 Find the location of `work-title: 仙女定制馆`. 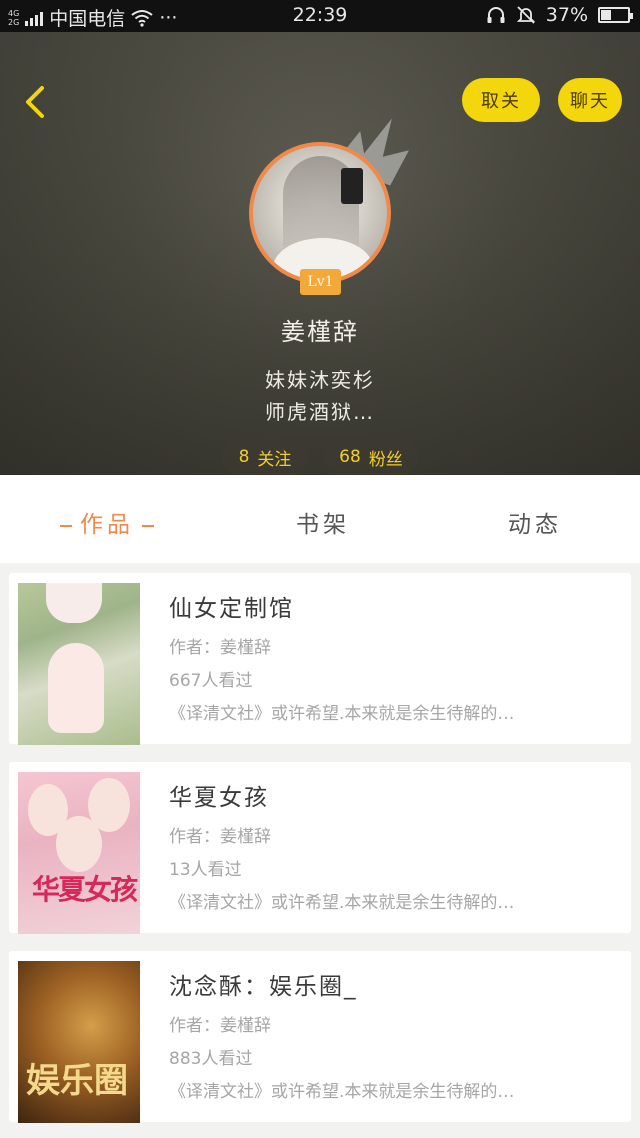

work-title: 仙女定制馆 is located at coordinates (231, 609).